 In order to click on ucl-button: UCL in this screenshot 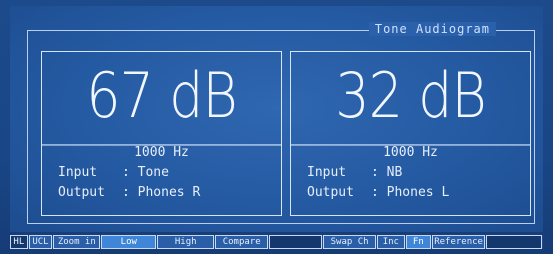, I will do `click(40, 242)`.